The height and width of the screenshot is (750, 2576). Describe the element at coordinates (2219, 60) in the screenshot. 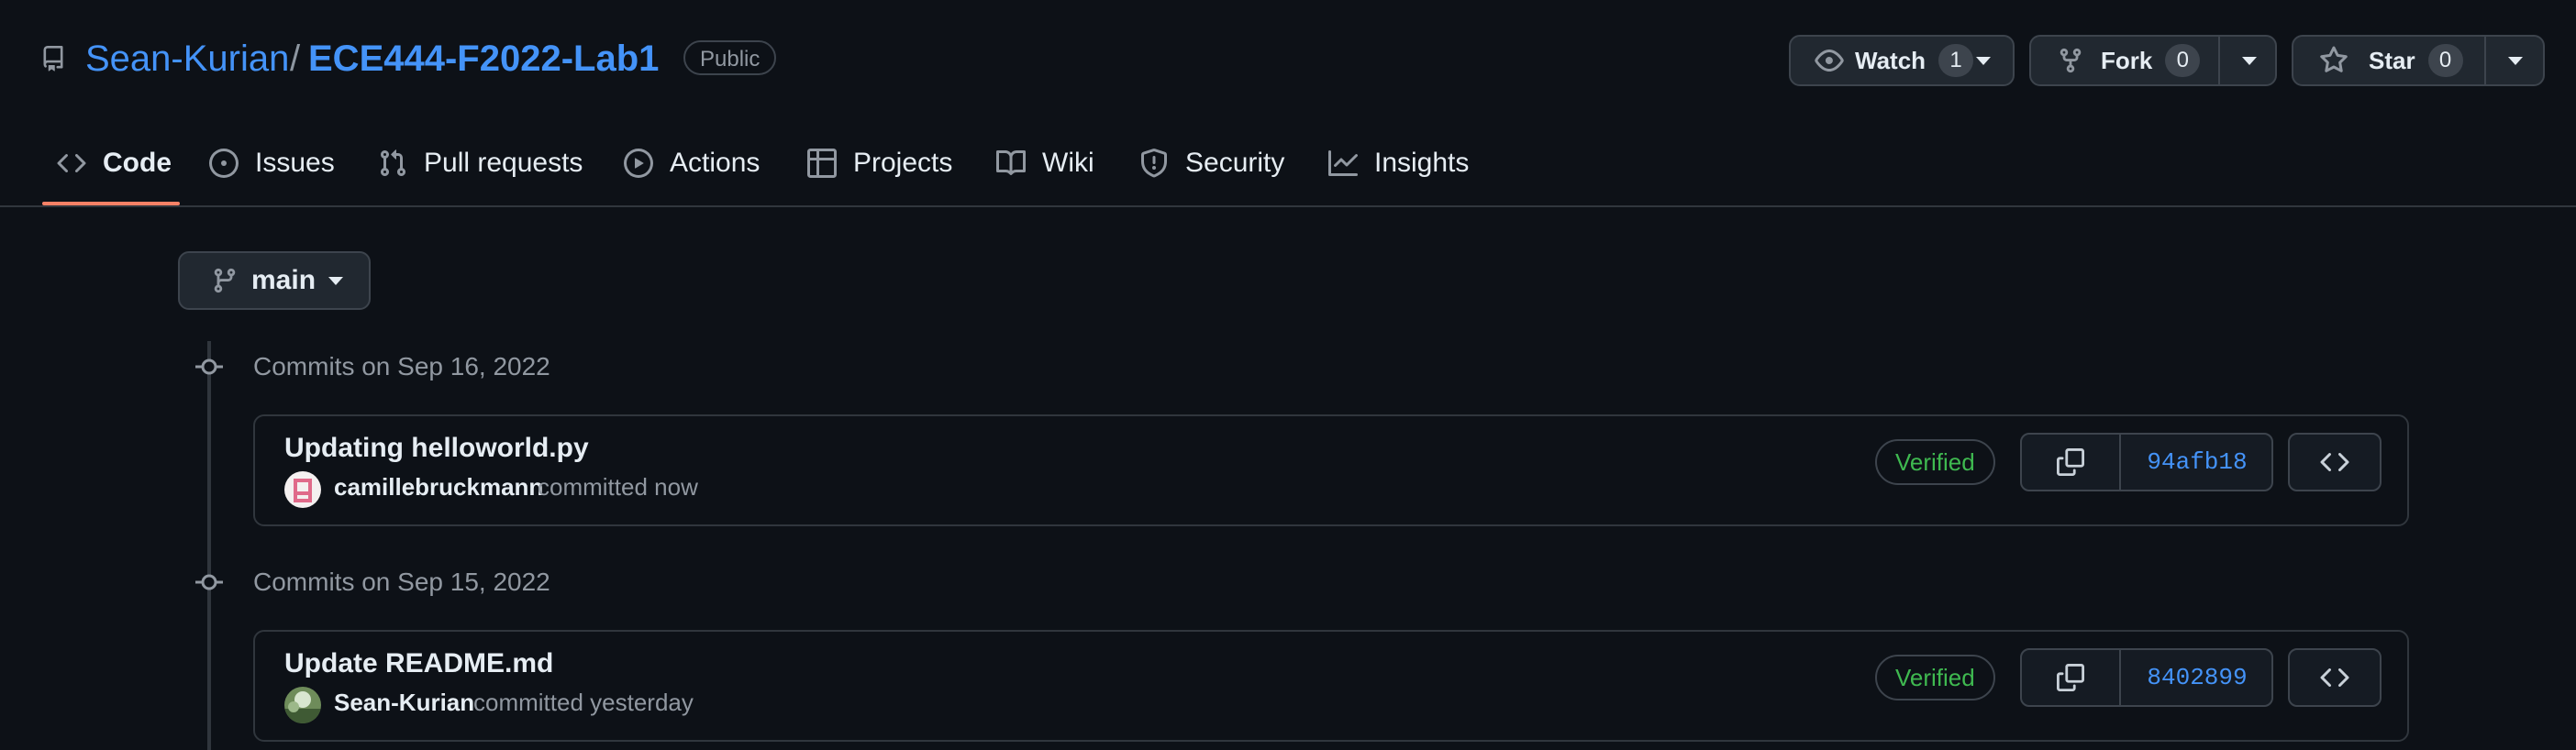

I see `fork-divider` at that location.